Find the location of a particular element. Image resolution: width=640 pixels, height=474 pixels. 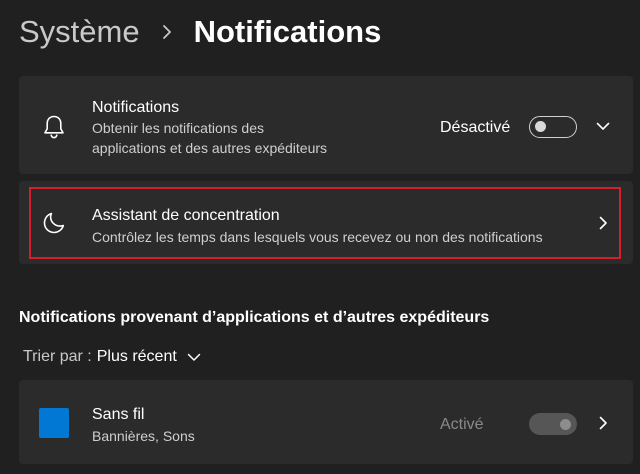

notifications-description-line2: applications et des autres expéditeurs is located at coordinates (210, 148).